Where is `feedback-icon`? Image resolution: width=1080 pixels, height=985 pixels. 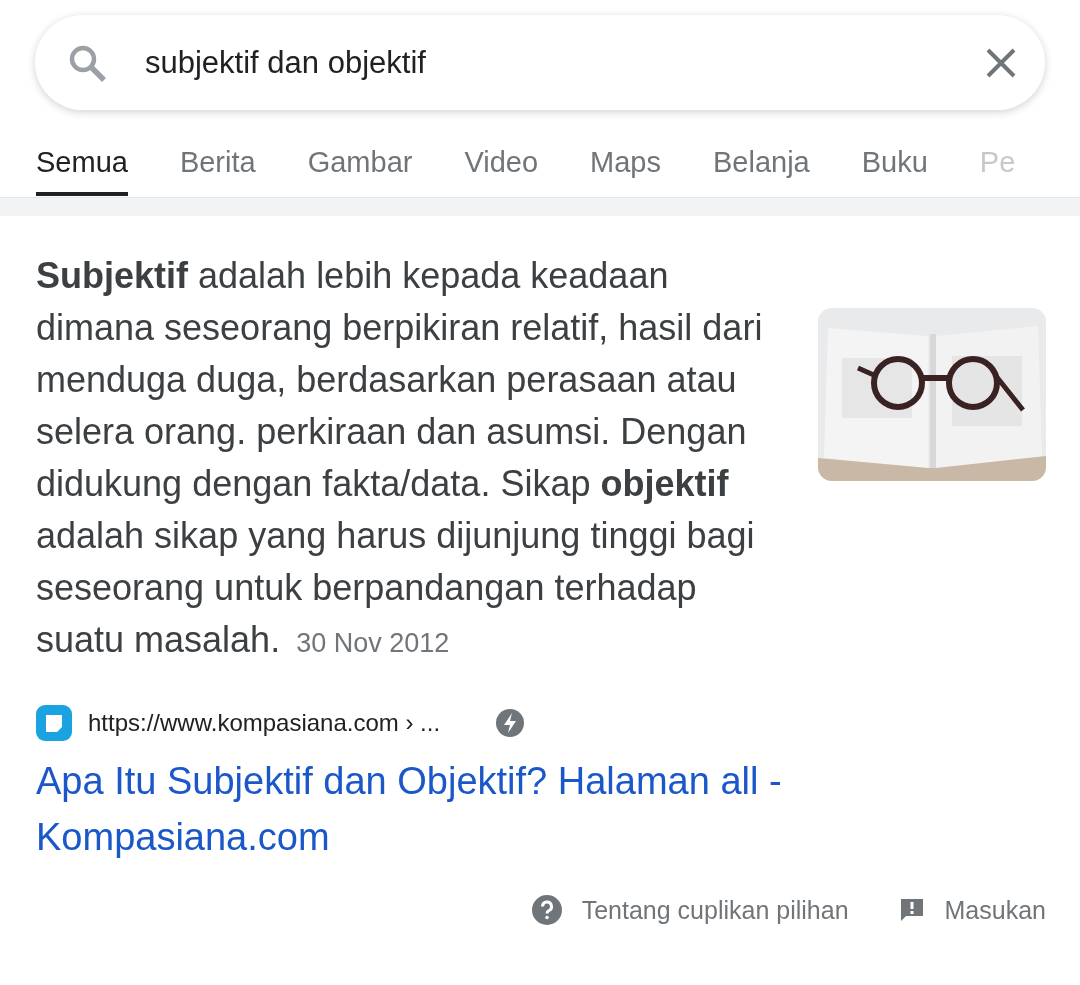 feedback-icon is located at coordinates (911, 910).